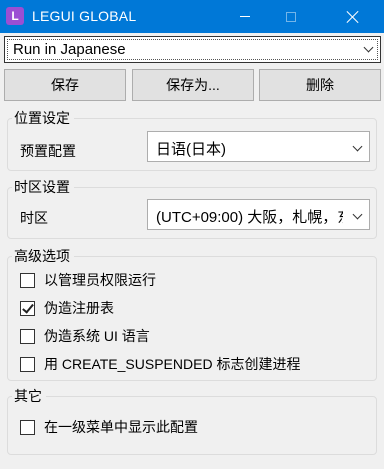 This screenshot has height=469, width=384. What do you see at coordinates (27, 364) in the screenshot?
I see `create-suspended-checkbox` at bounding box center [27, 364].